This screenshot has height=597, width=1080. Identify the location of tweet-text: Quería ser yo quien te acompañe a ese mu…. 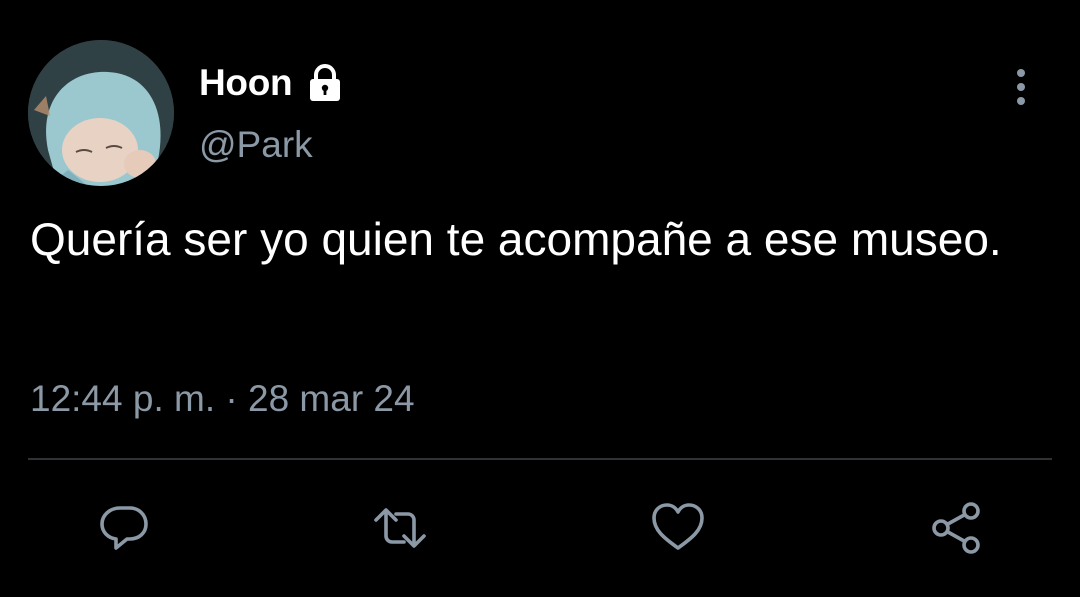
(516, 239).